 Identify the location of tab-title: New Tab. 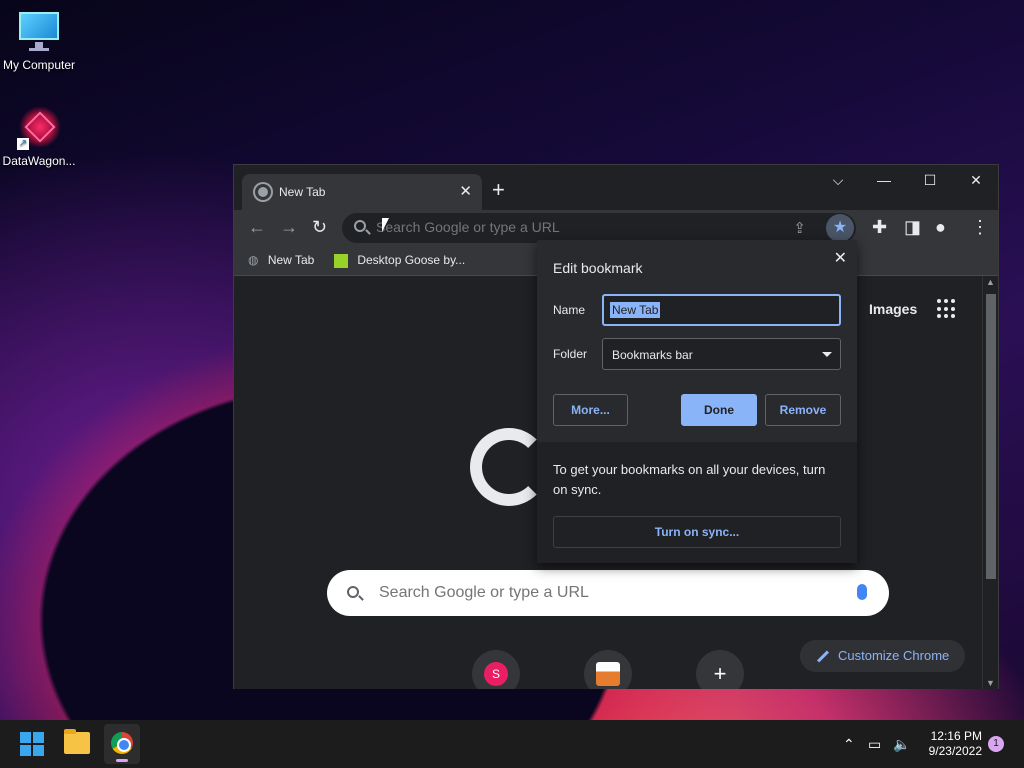
(302, 192).